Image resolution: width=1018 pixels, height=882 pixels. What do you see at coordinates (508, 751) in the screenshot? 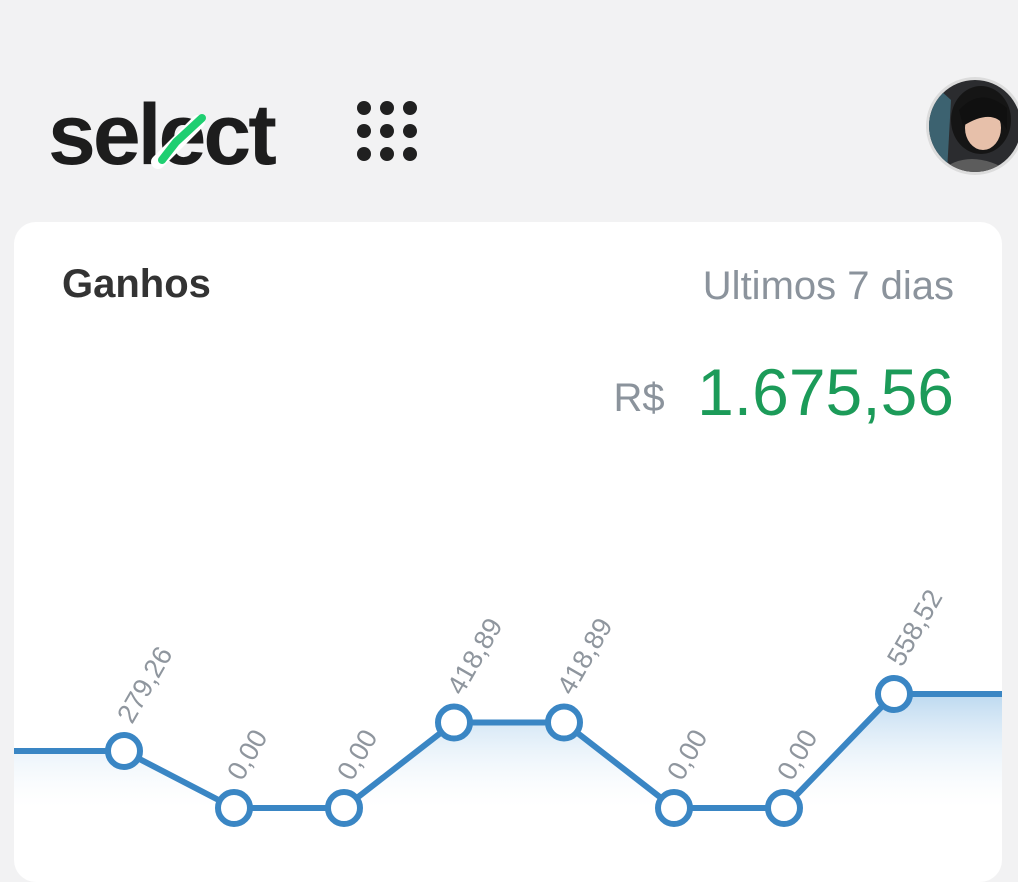
I see `chart-area-fill` at bounding box center [508, 751].